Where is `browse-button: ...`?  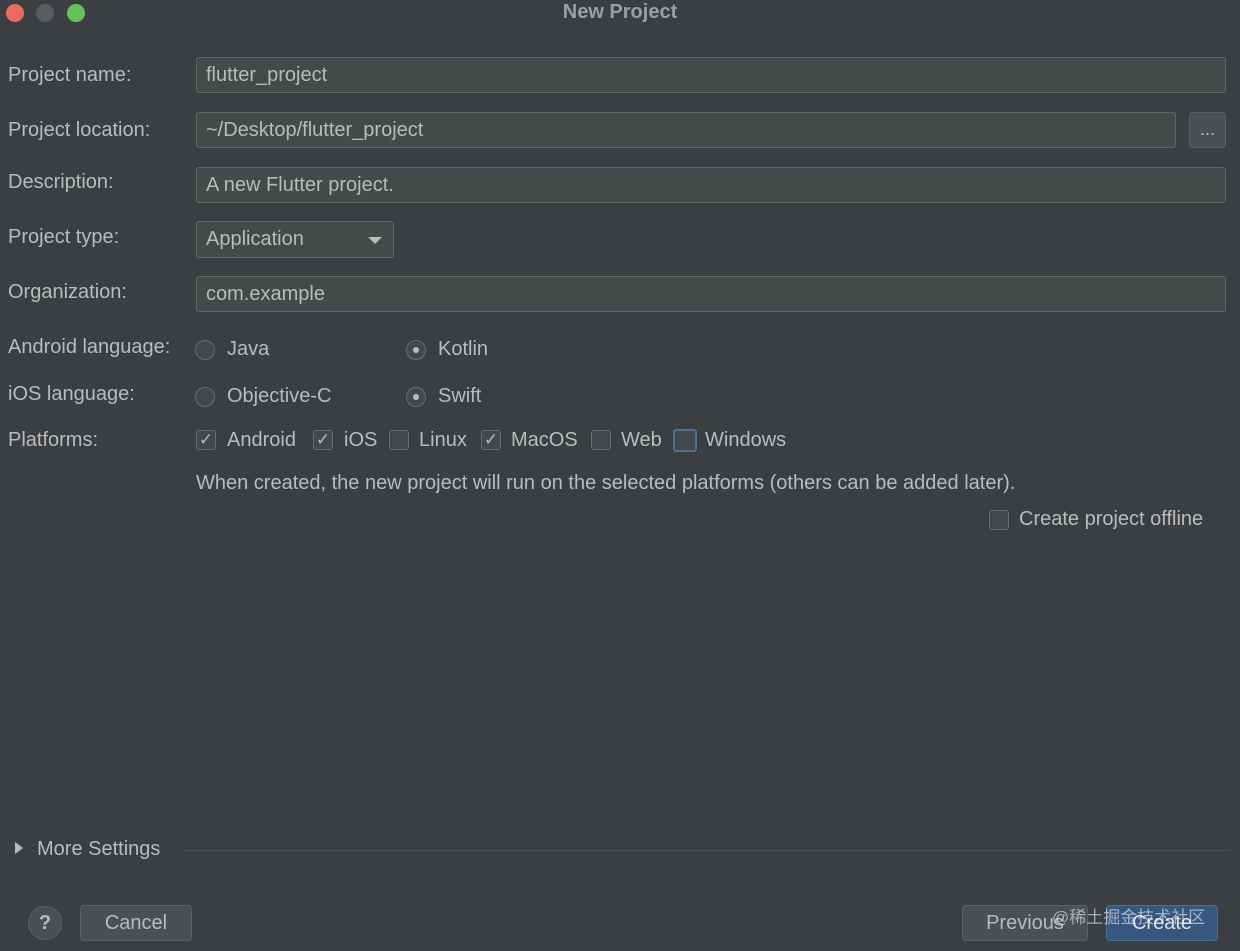 browse-button: ... is located at coordinates (1207, 130).